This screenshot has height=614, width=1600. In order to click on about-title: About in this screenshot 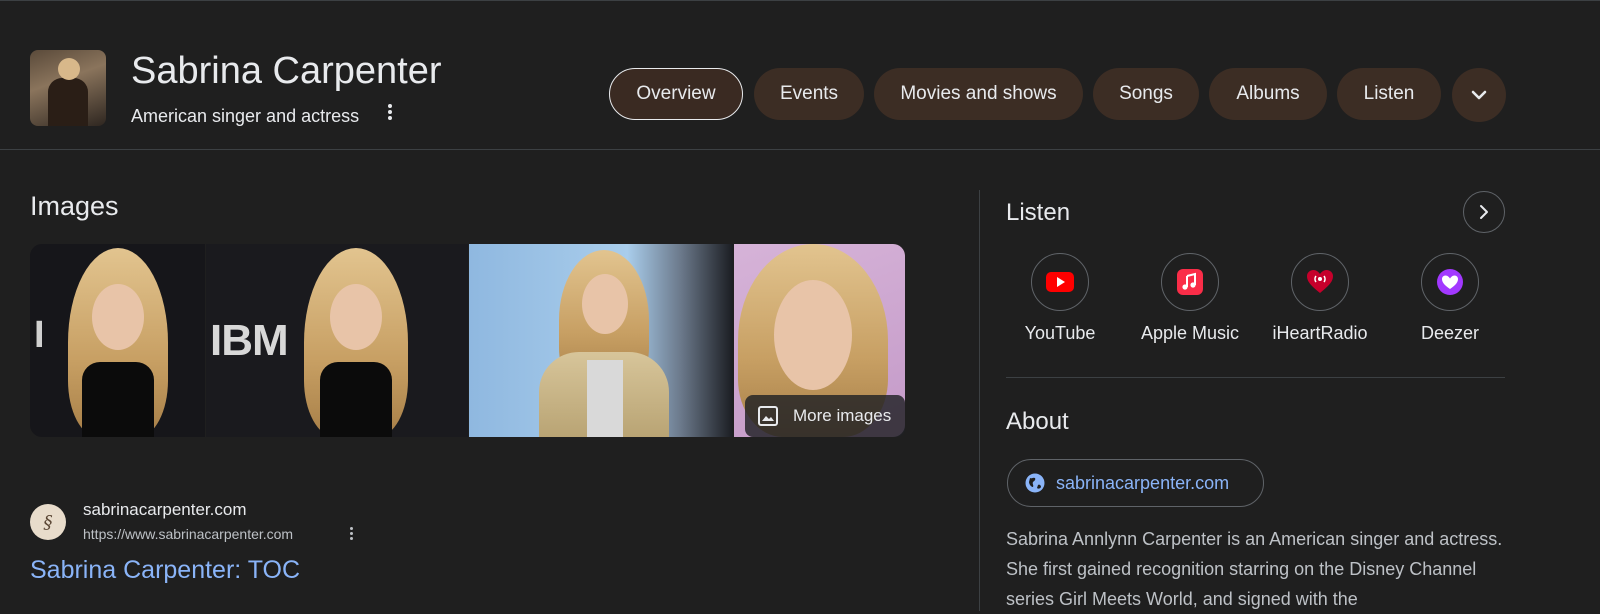, I will do `click(1037, 421)`.